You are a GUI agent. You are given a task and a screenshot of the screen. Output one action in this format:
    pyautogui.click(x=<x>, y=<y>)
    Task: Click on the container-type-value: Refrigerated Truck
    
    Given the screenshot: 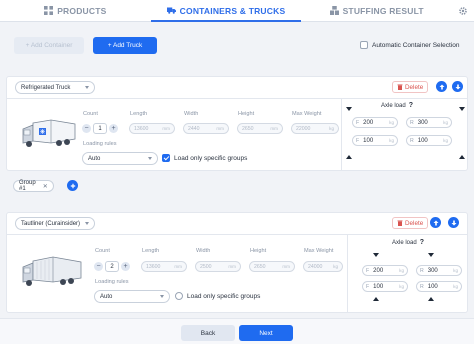 What is the action you would take?
    pyautogui.click(x=46, y=87)
    